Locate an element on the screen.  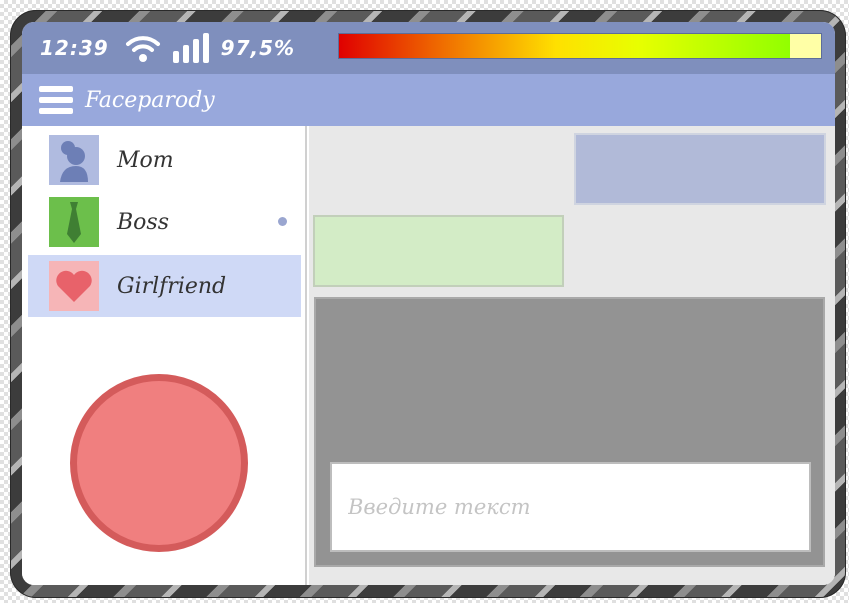
message-input is located at coordinates (570, 507).